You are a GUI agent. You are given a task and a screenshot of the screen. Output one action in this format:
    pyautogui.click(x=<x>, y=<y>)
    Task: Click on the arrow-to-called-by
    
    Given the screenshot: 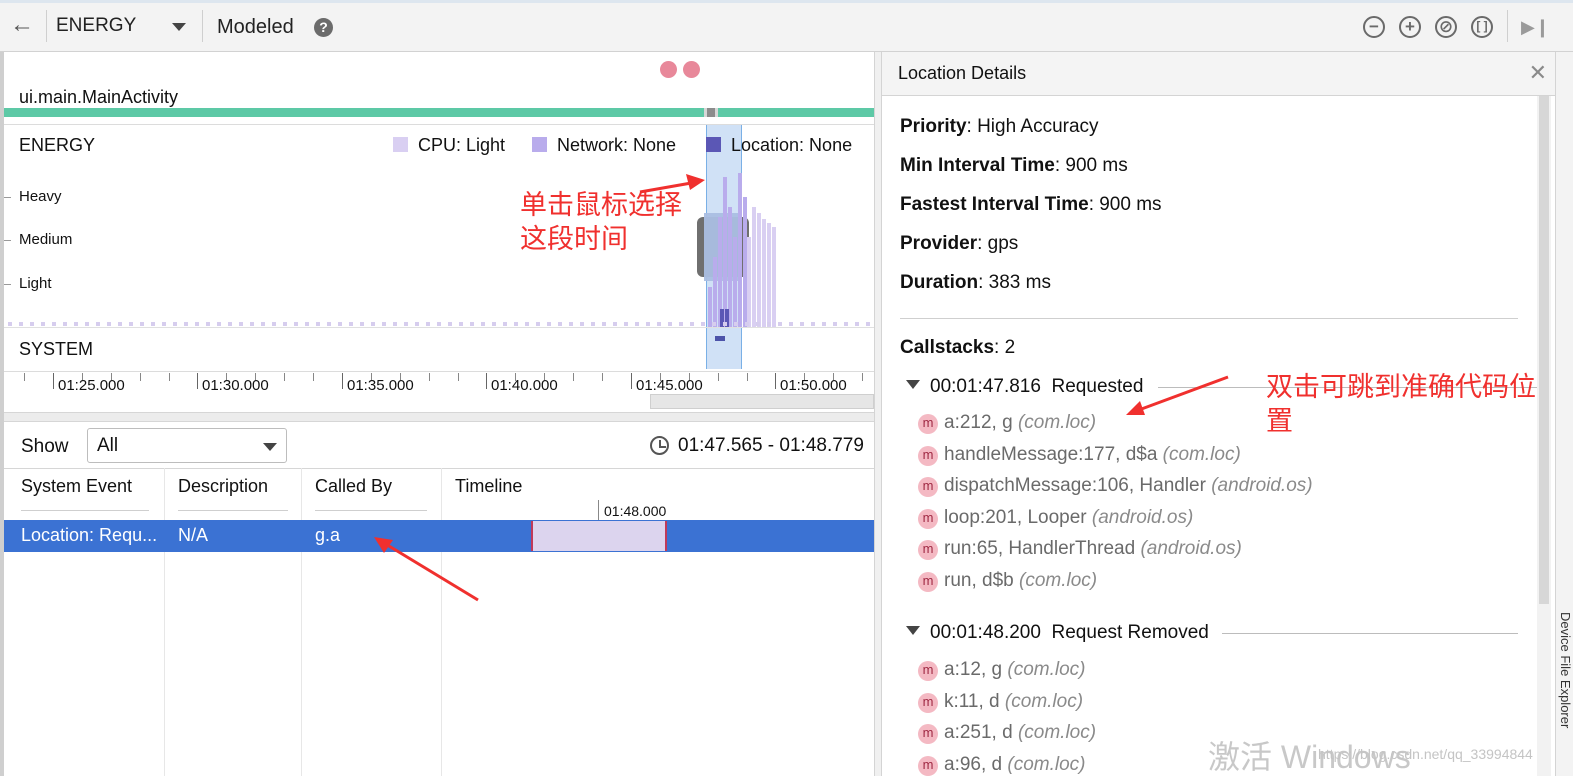 What is the action you would take?
    pyautogui.click(x=426, y=569)
    